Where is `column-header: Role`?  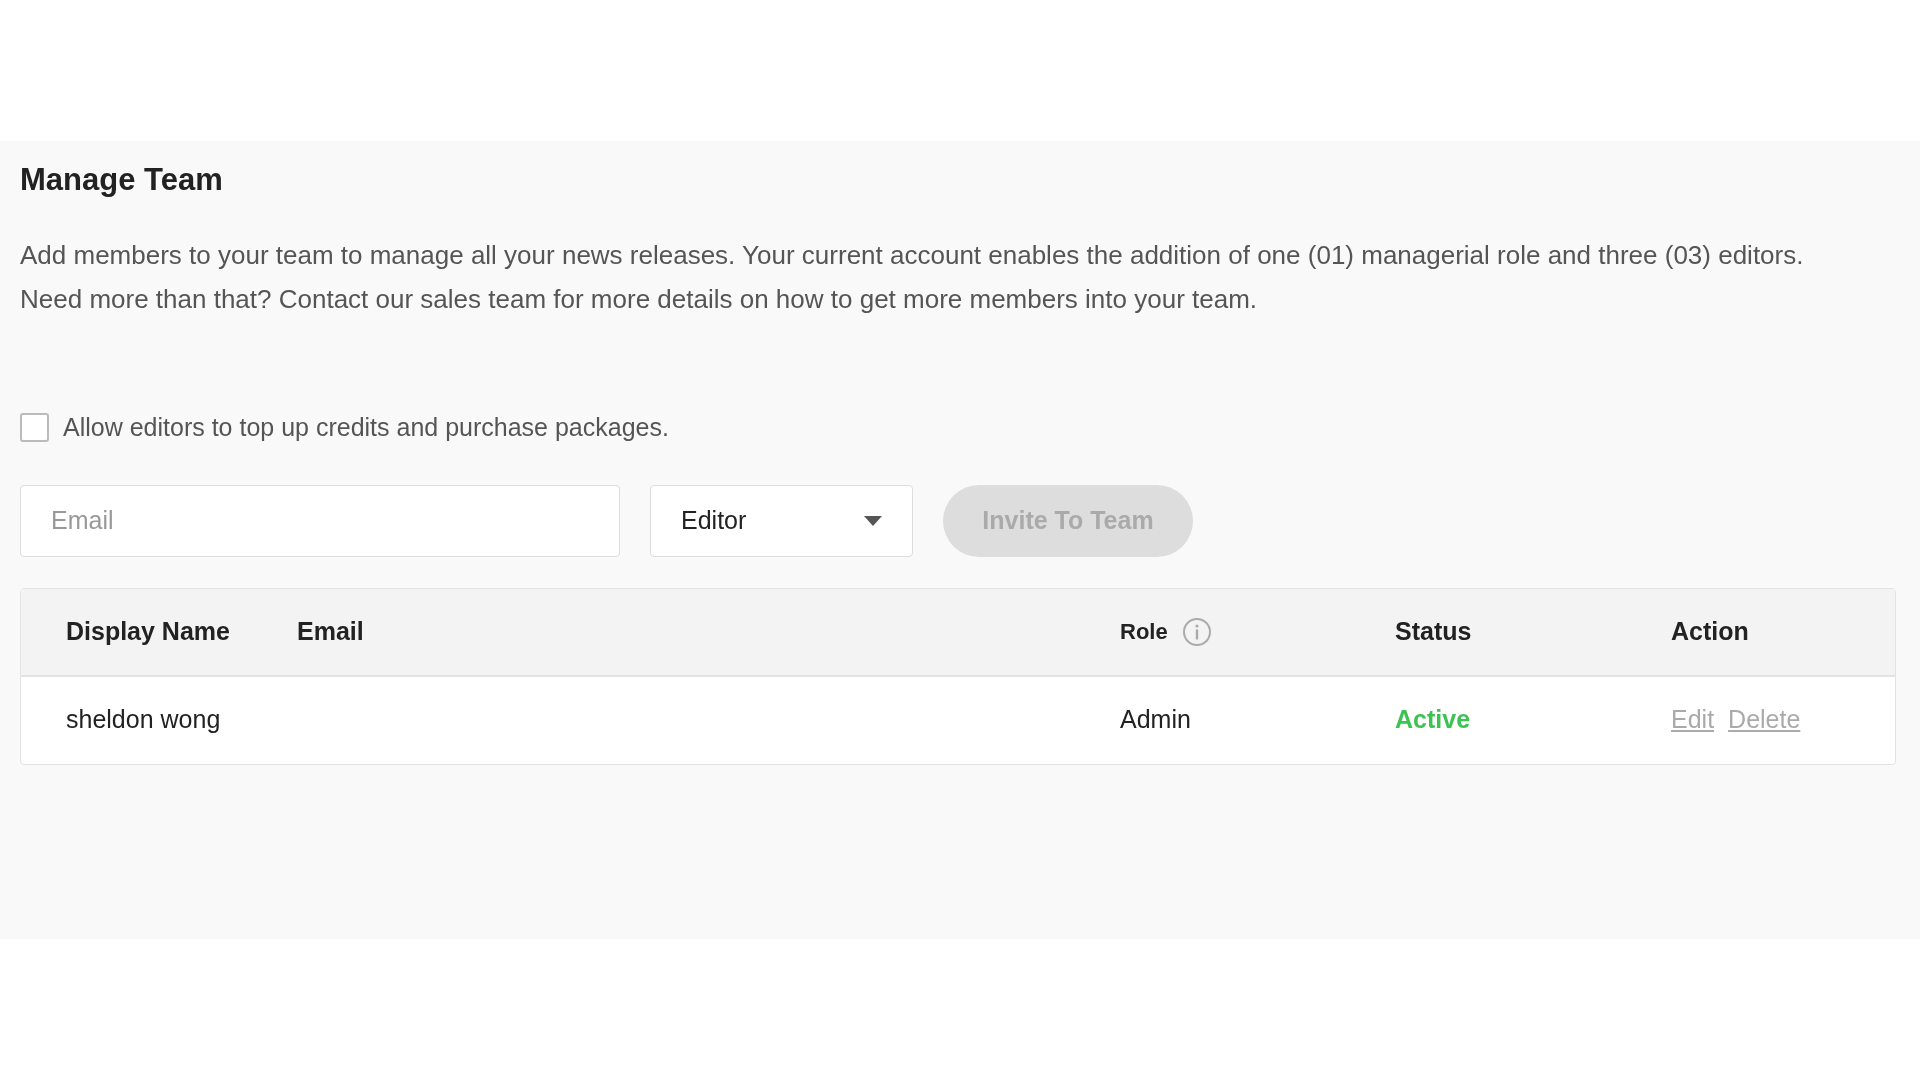
column-header: Role is located at coordinates (1144, 632).